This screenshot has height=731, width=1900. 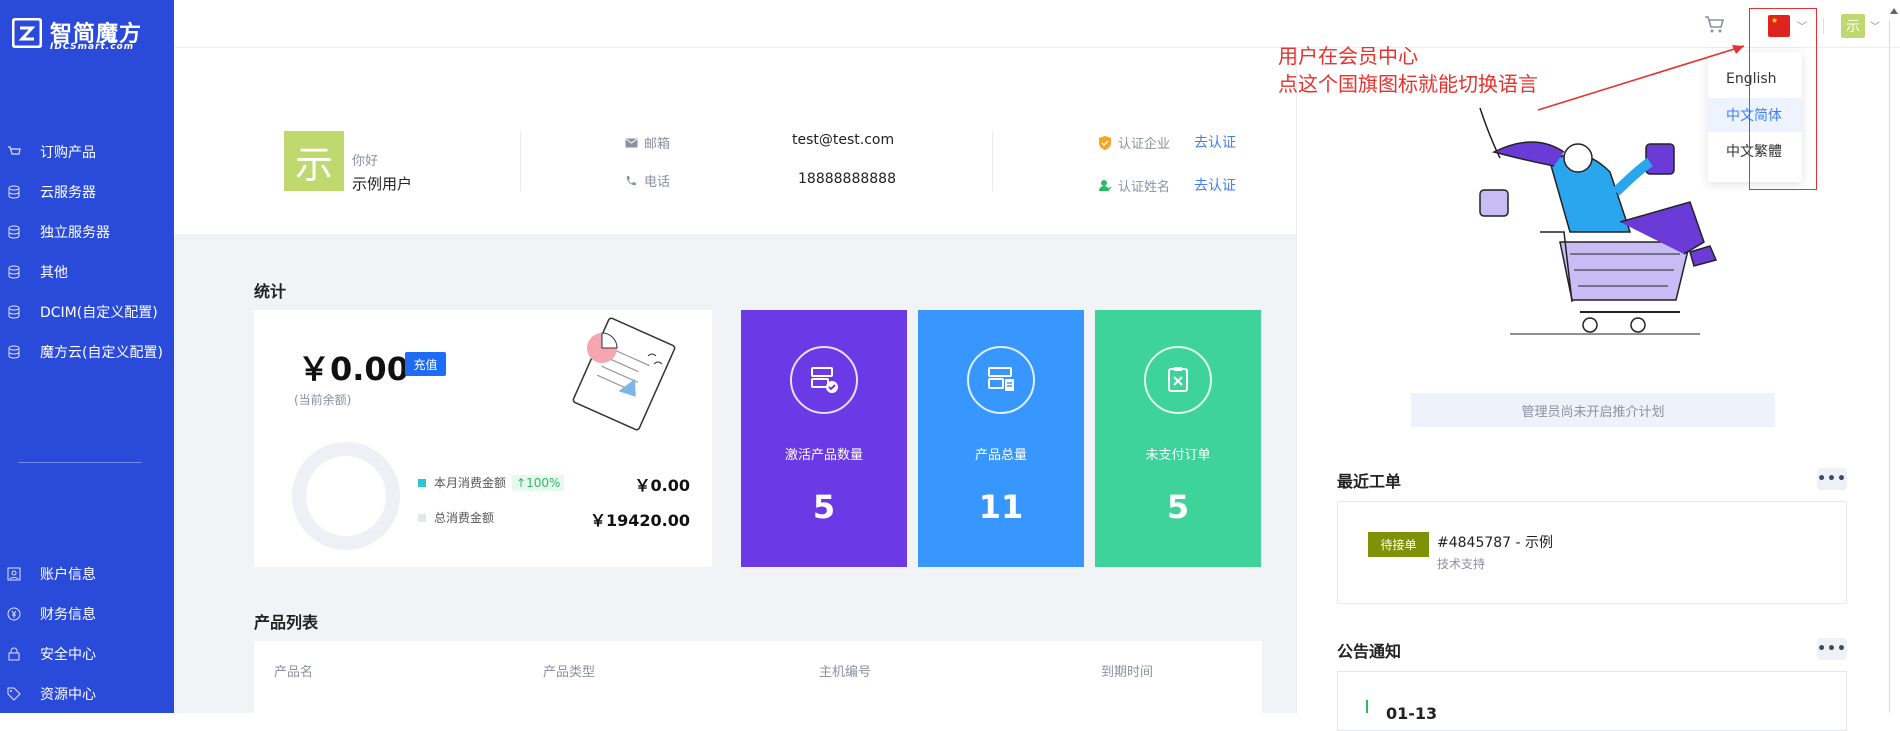 I want to click on product-list-title: 产品列表, so click(x=286, y=622).